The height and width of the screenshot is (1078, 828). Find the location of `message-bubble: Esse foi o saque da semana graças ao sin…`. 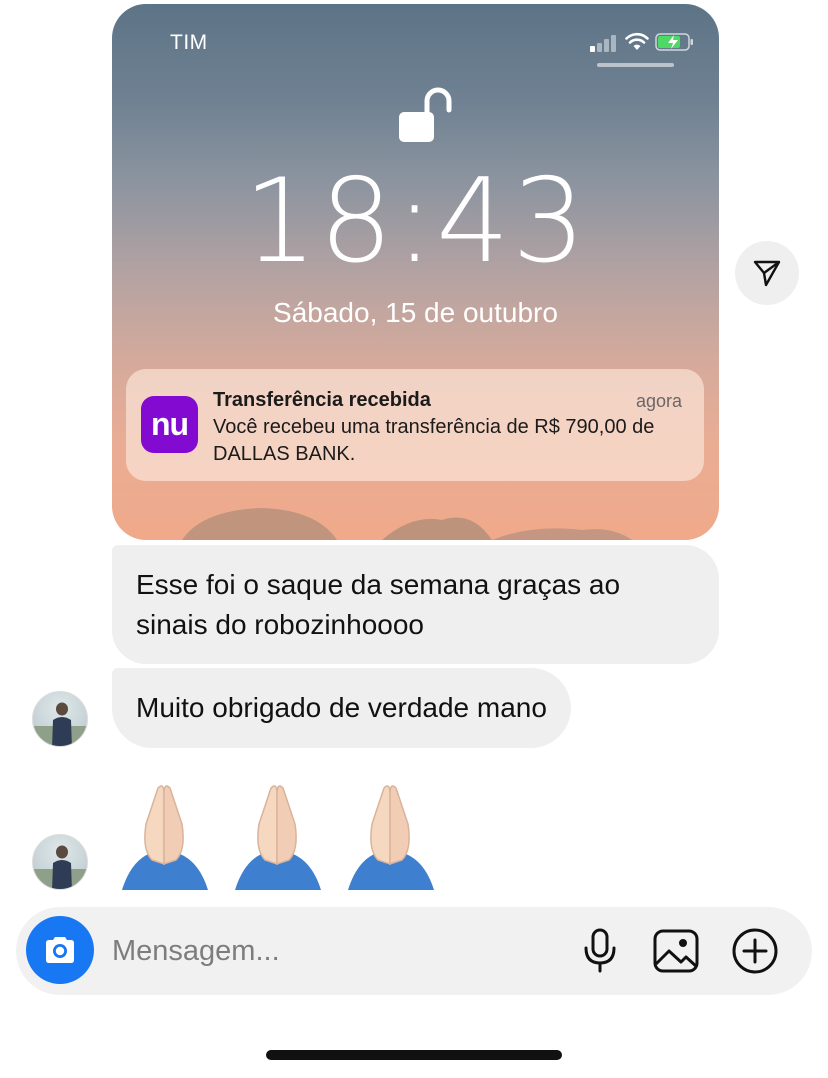

message-bubble: Esse foi o saque da semana graças ao sin… is located at coordinates (415, 604).